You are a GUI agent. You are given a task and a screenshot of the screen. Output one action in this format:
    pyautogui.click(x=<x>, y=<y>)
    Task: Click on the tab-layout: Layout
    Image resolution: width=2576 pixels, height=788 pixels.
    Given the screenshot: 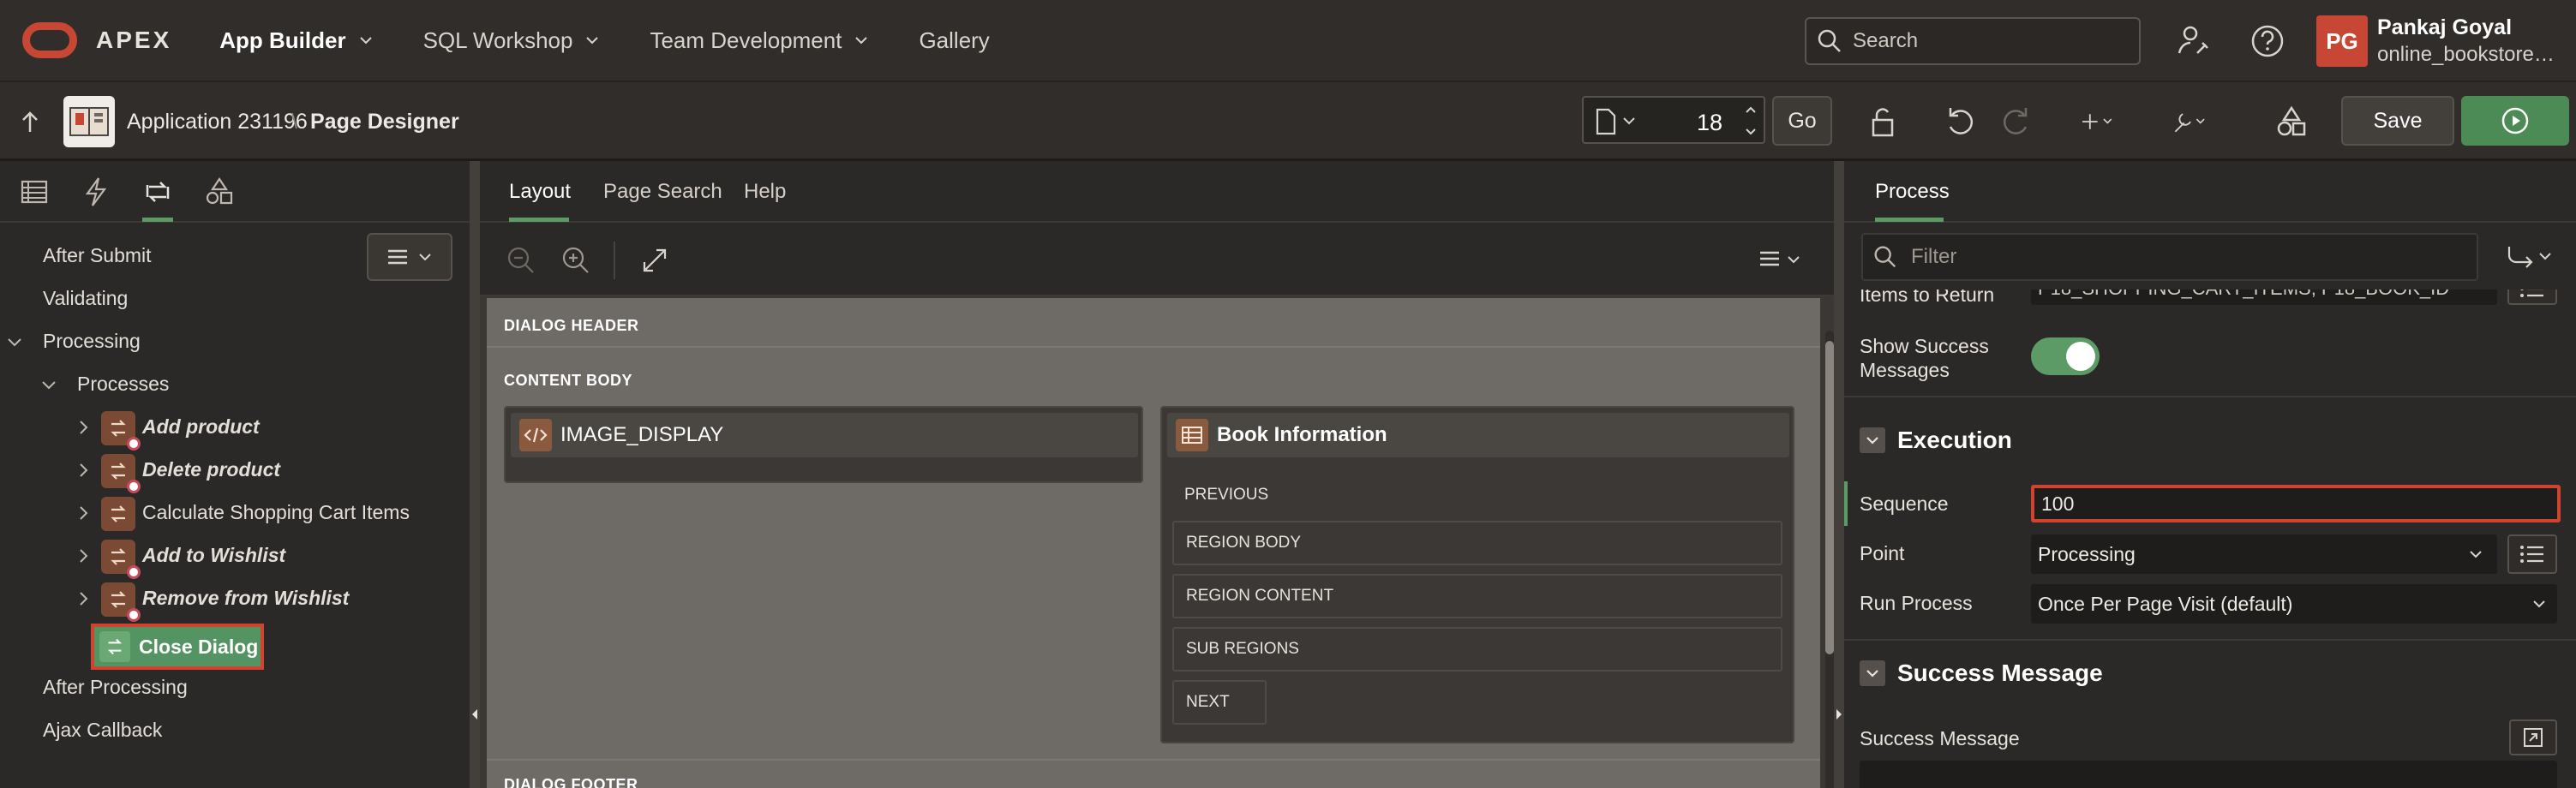 What is the action you would take?
    pyautogui.click(x=540, y=192)
    